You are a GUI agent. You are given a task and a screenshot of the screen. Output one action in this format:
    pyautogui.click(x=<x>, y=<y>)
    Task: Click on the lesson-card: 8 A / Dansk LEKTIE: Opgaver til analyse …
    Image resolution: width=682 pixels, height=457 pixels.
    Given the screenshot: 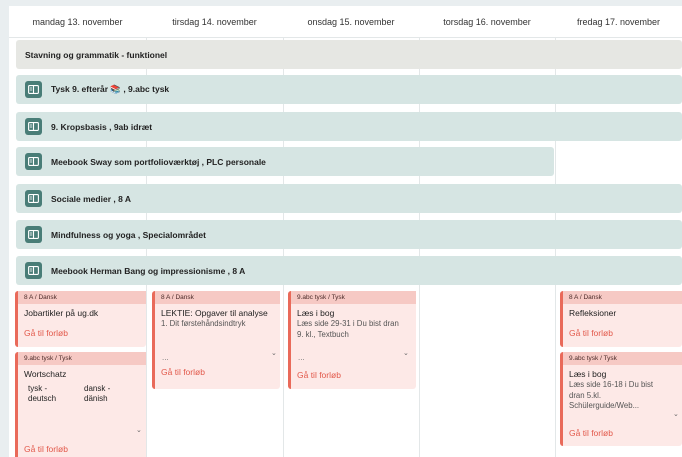 What is the action you would take?
    pyautogui.click(x=216, y=340)
    